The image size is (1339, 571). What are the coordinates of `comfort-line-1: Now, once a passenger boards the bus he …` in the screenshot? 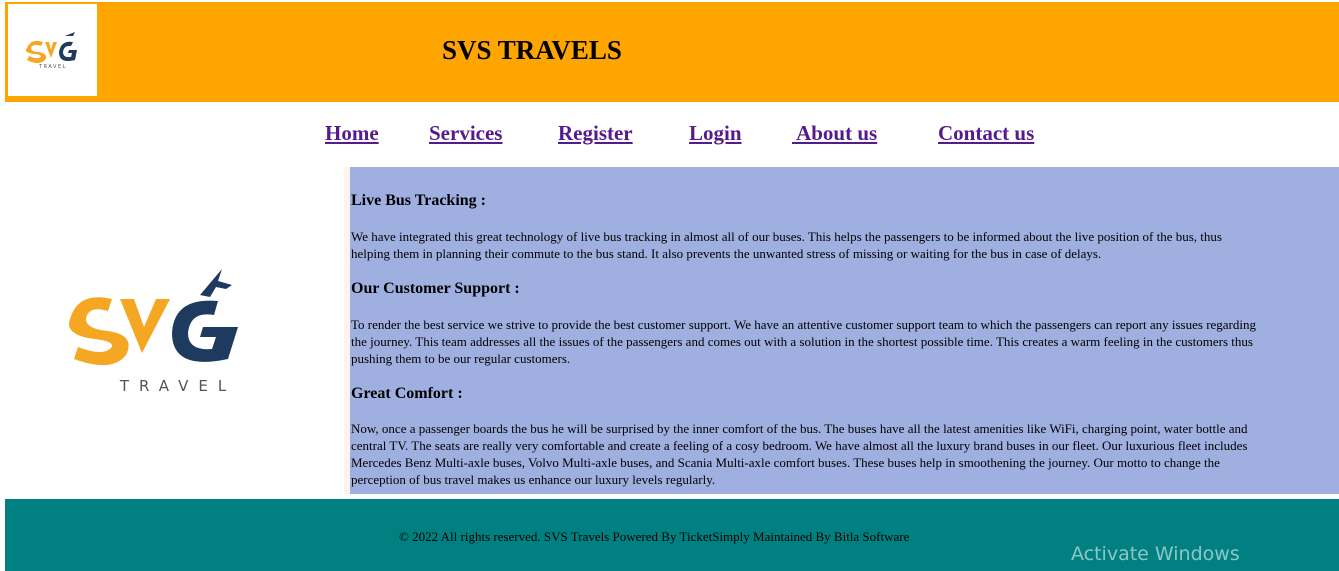 It's located at (799, 428).